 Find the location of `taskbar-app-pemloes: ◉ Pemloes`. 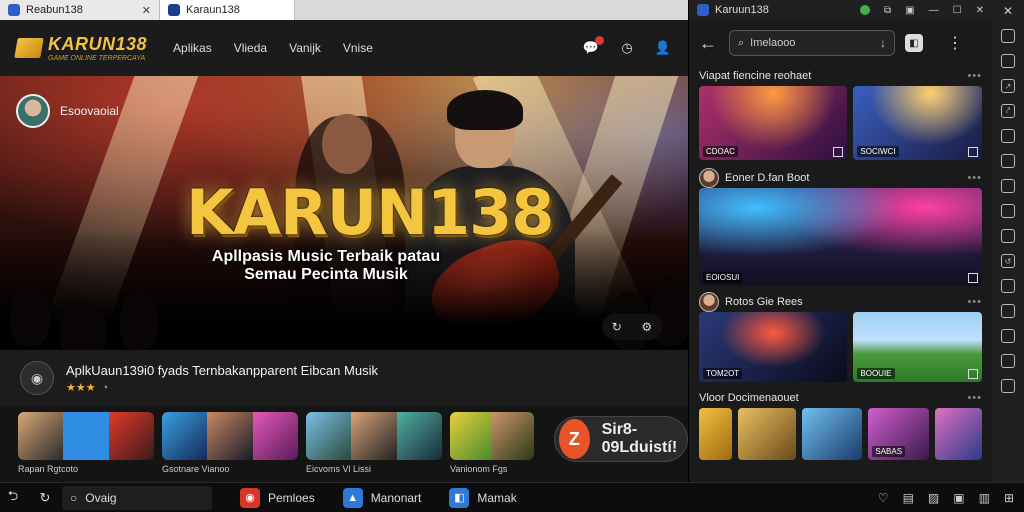

taskbar-app-pemloes: ◉ Pemloes is located at coordinates (277, 497).